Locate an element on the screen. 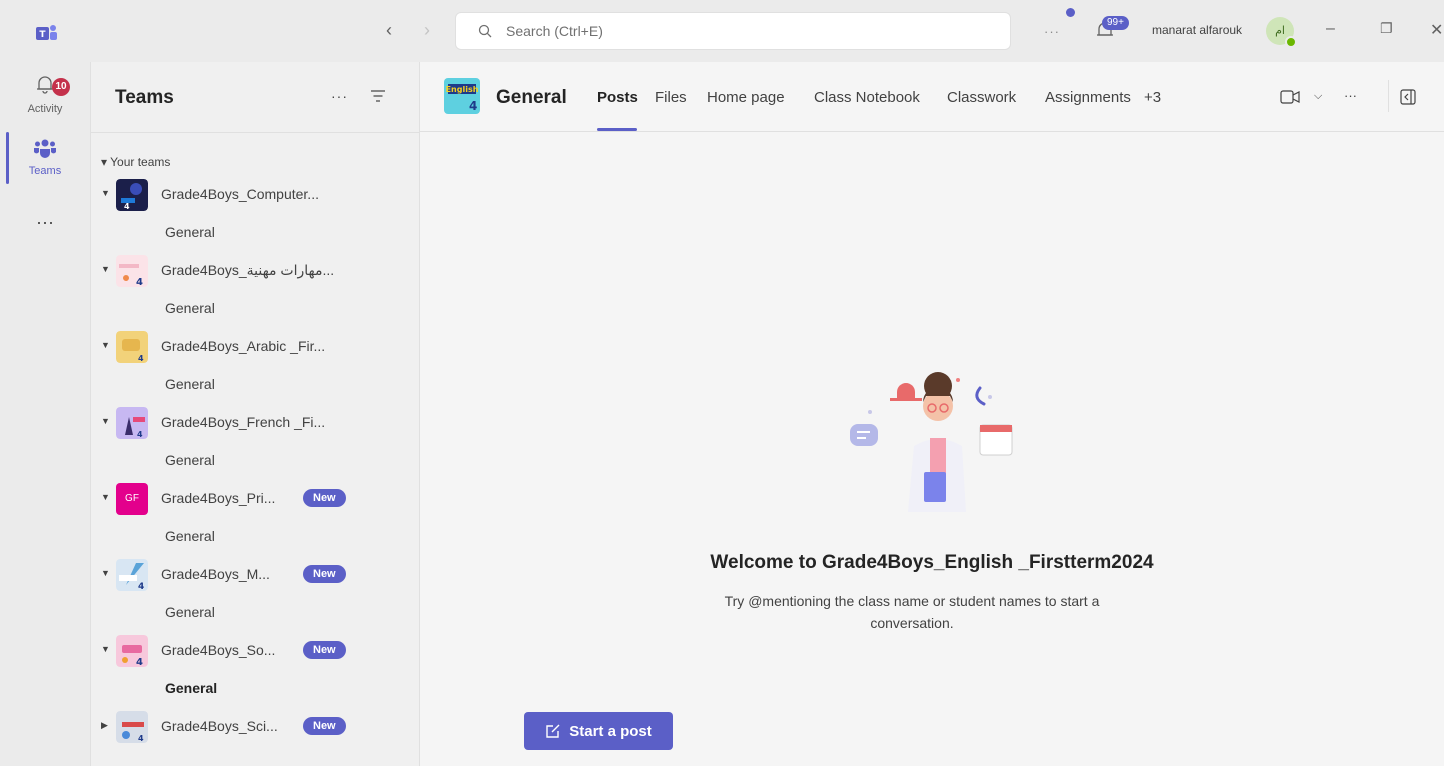 The width and height of the screenshot is (1444, 766). teams-logo-icon: T is located at coordinates (46, 32).